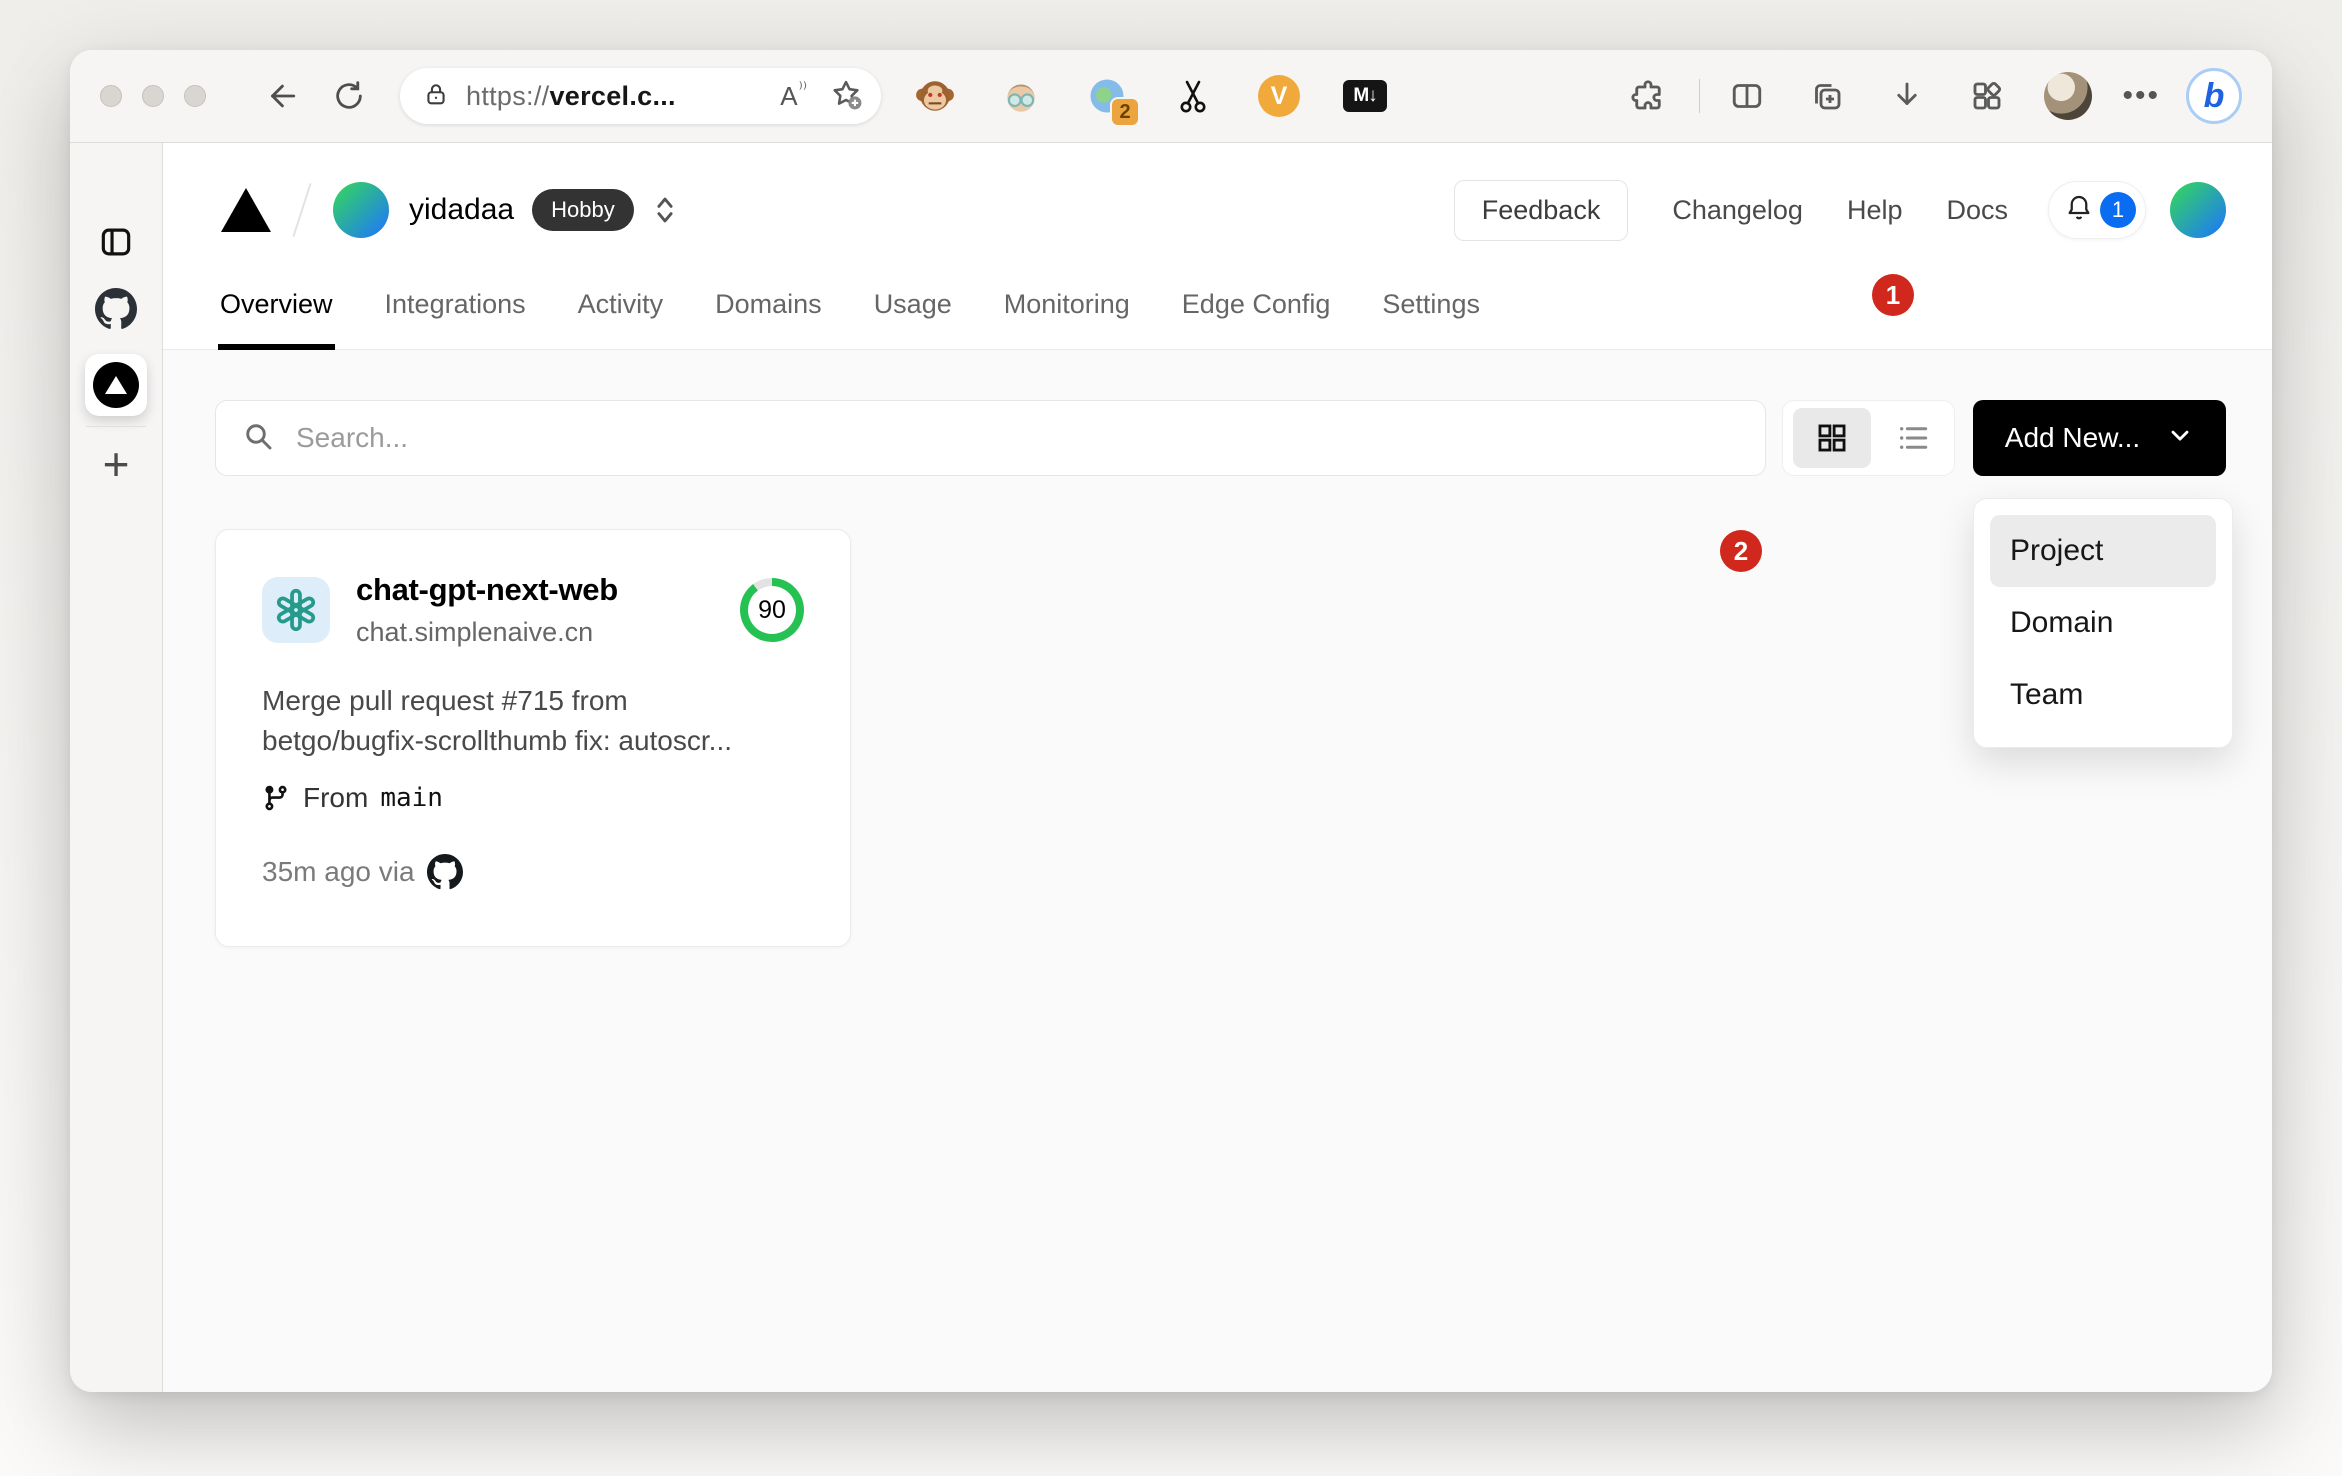 This screenshot has height=1476, width=2342. I want to click on extension-proxy-icon: 2, so click(1111, 99).